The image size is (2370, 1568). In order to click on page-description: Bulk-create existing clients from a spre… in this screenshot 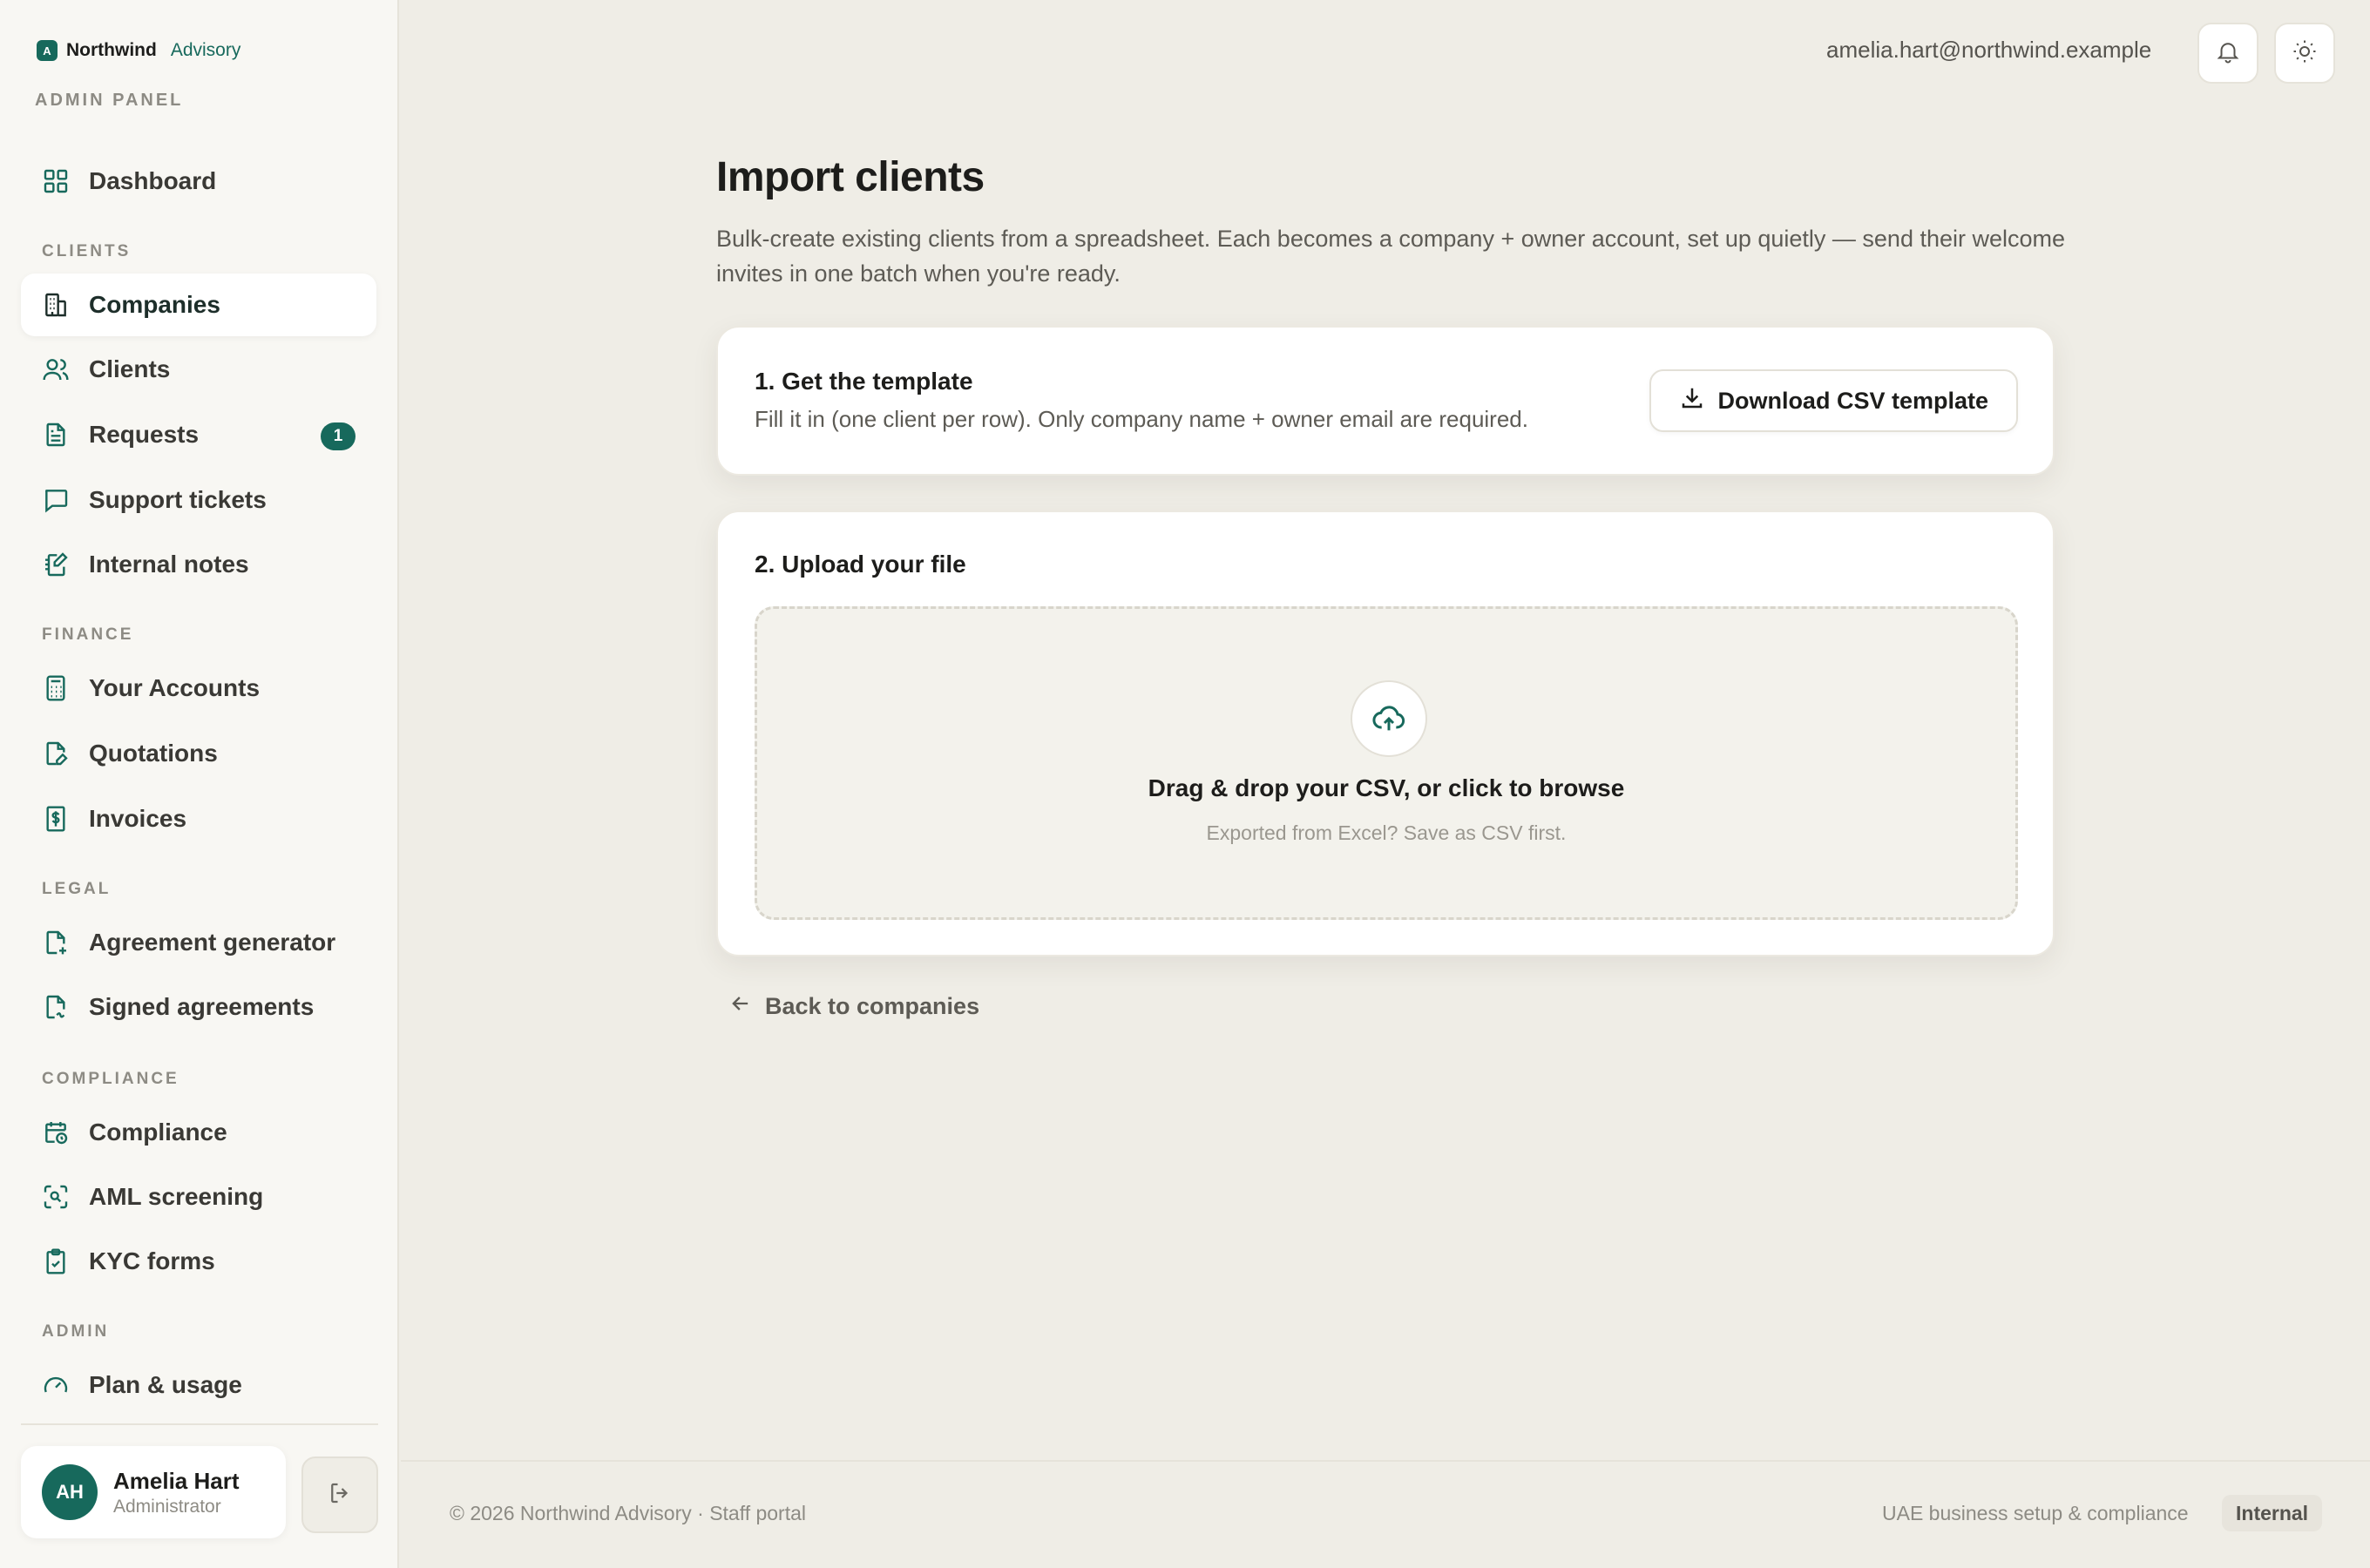, I will do `click(1391, 256)`.